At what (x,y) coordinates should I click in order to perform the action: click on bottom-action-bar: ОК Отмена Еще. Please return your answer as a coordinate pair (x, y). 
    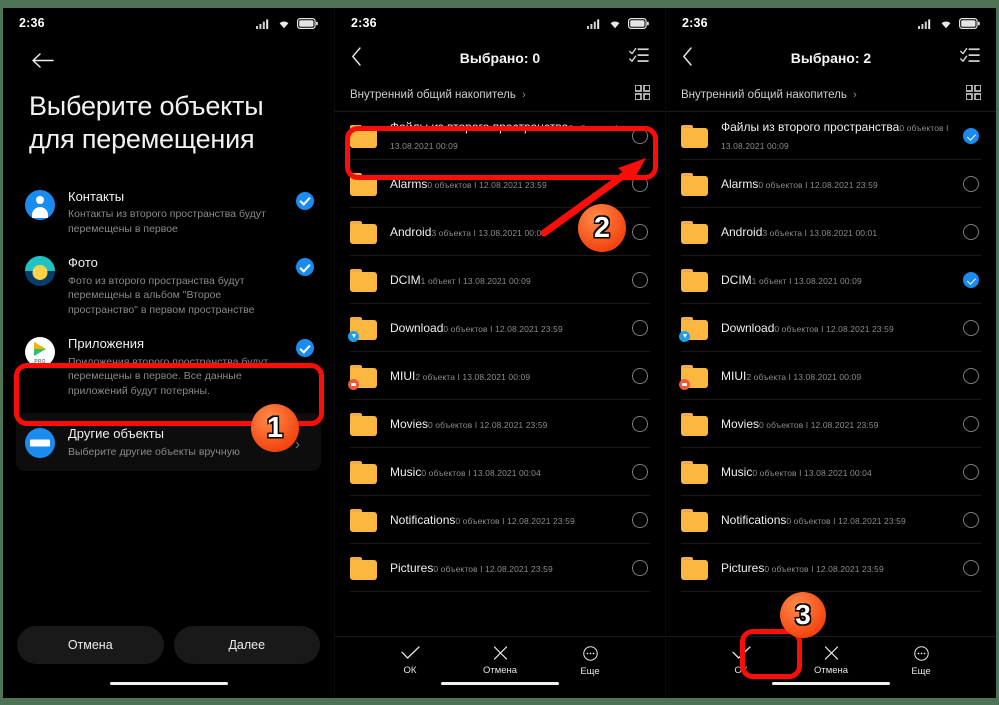
    Looking at the image, I should click on (500, 667).